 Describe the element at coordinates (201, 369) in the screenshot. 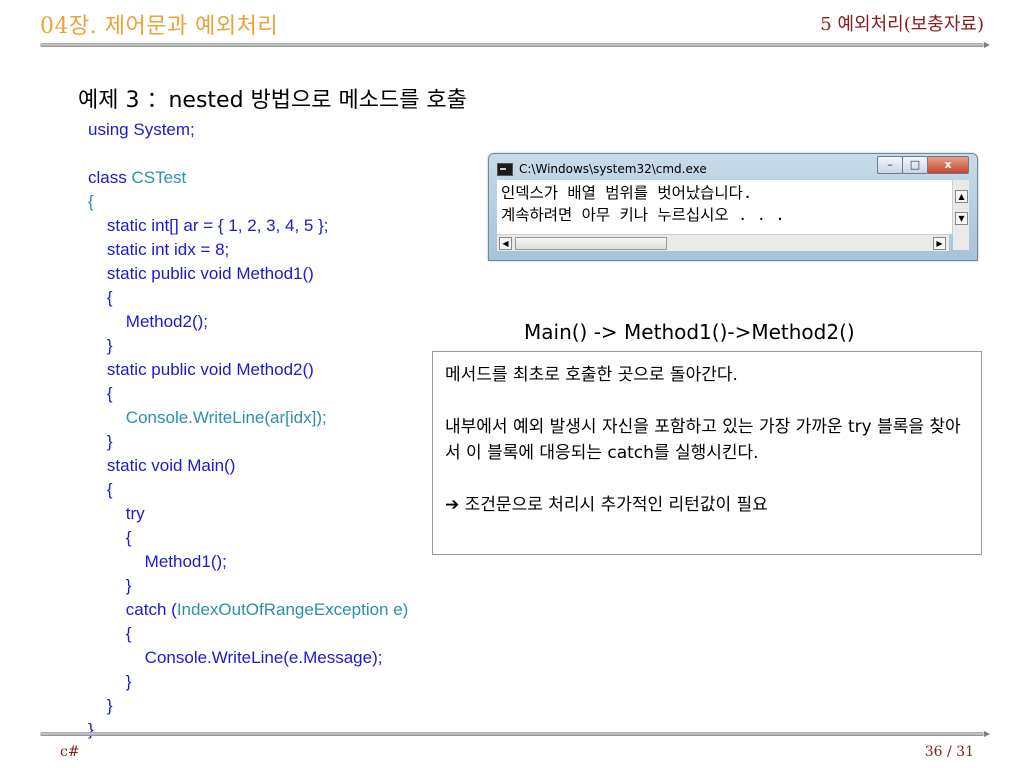

I see `code-line: static public void Method2()` at that location.